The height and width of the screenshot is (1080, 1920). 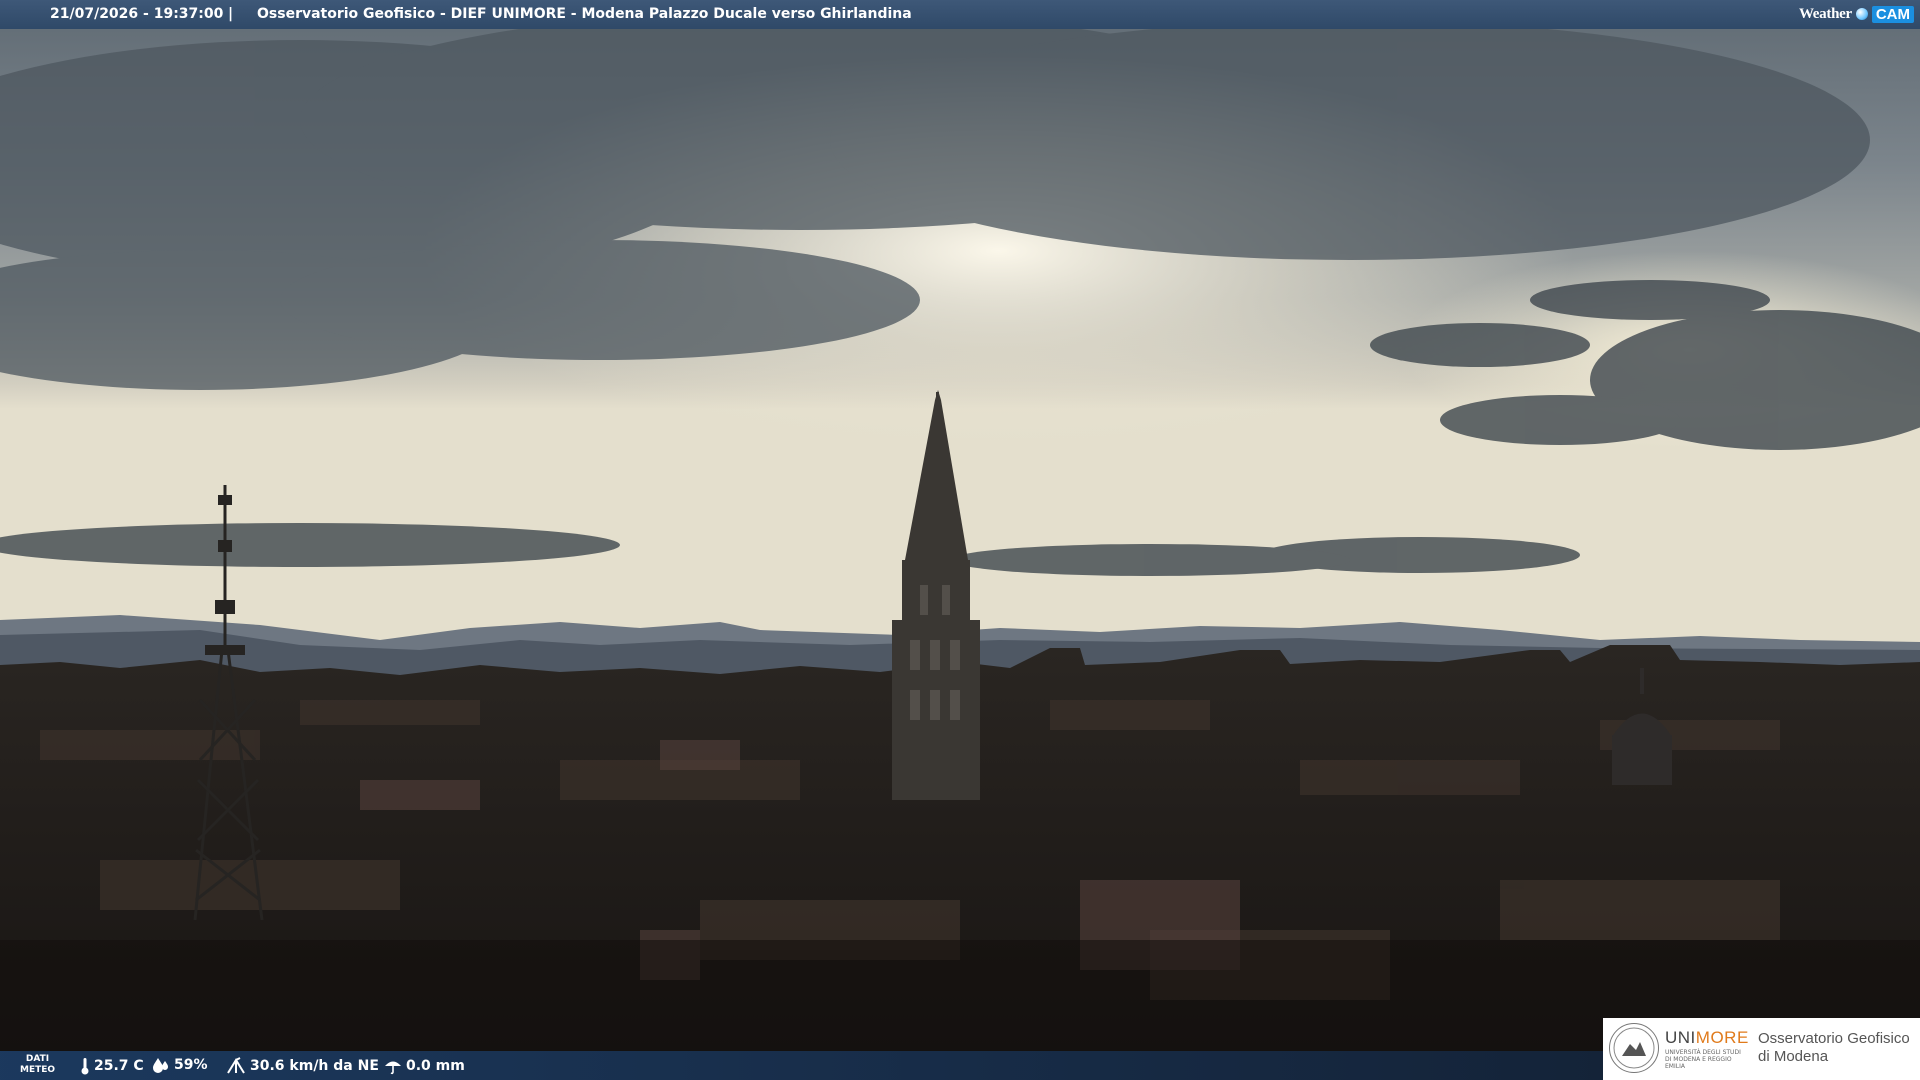 I want to click on wind-value: 30.6 km/h da NE, so click(x=314, y=1066).